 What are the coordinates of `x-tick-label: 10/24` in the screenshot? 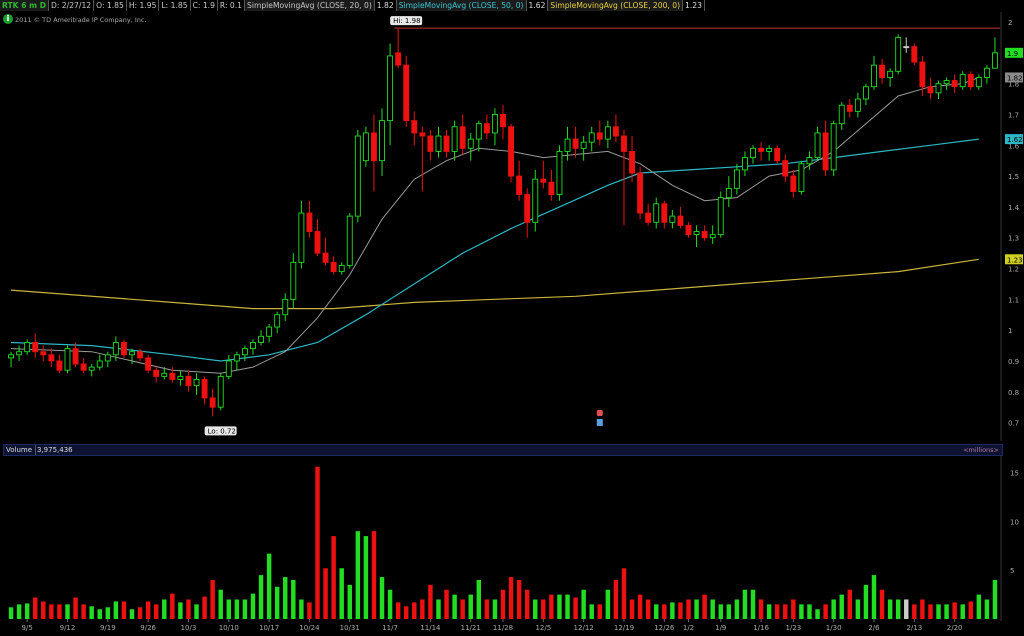 It's located at (309, 628).